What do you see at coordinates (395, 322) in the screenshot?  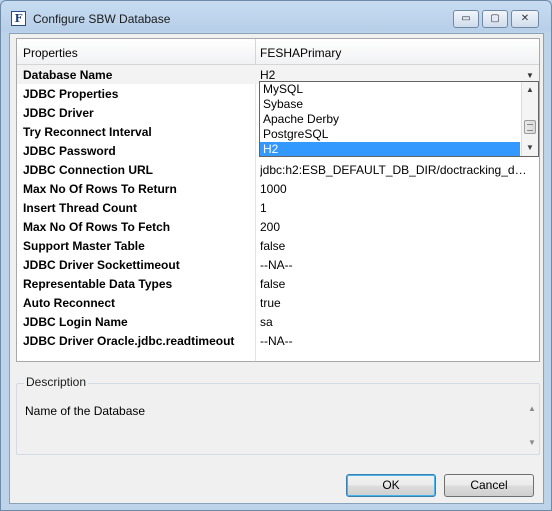 I see `property-value: sa` at bounding box center [395, 322].